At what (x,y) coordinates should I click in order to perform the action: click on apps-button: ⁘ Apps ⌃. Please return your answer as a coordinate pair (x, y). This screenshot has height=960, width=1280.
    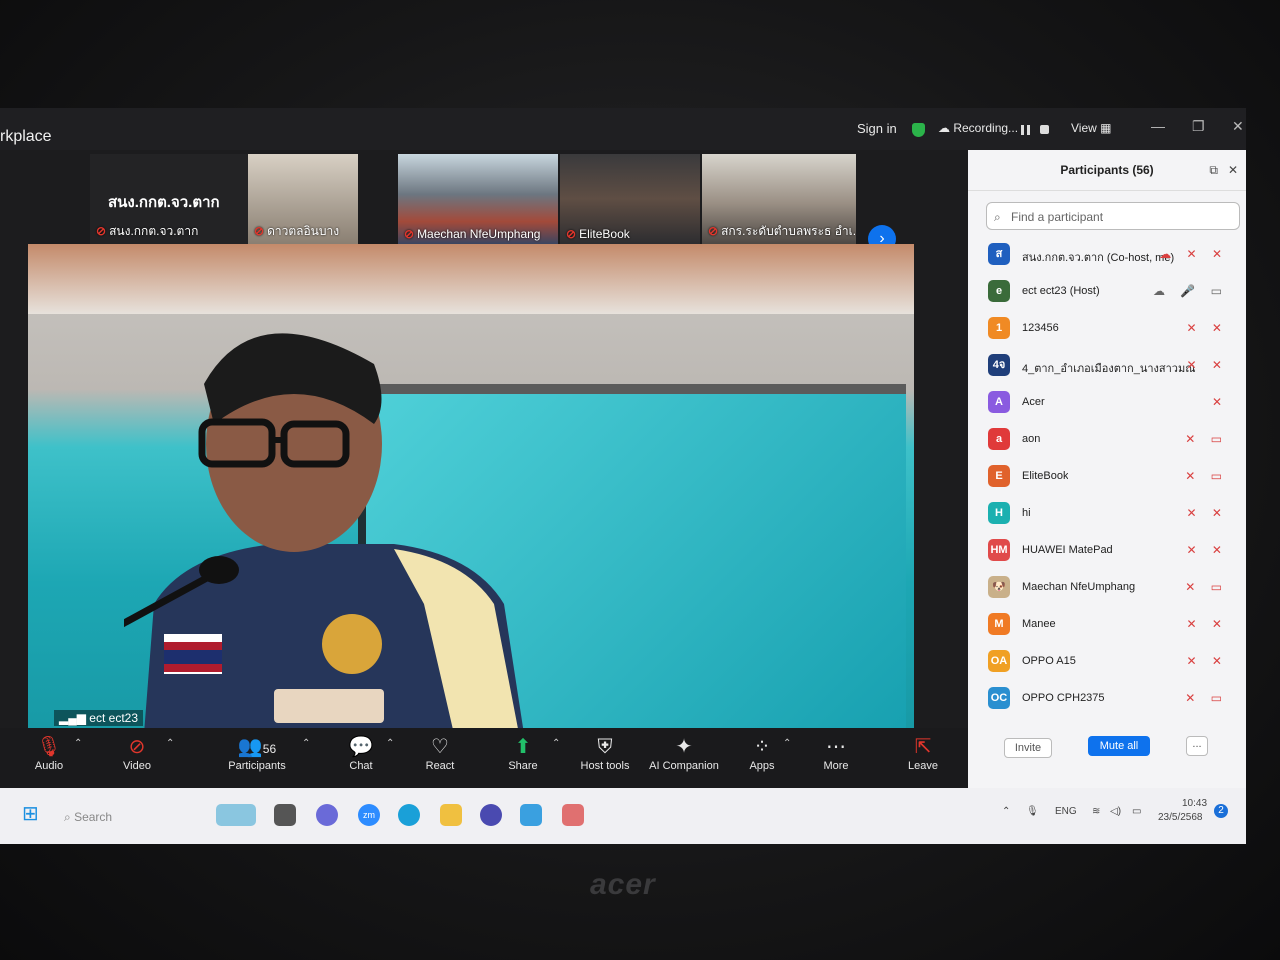
    Looking at the image, I should click on (762, 753).